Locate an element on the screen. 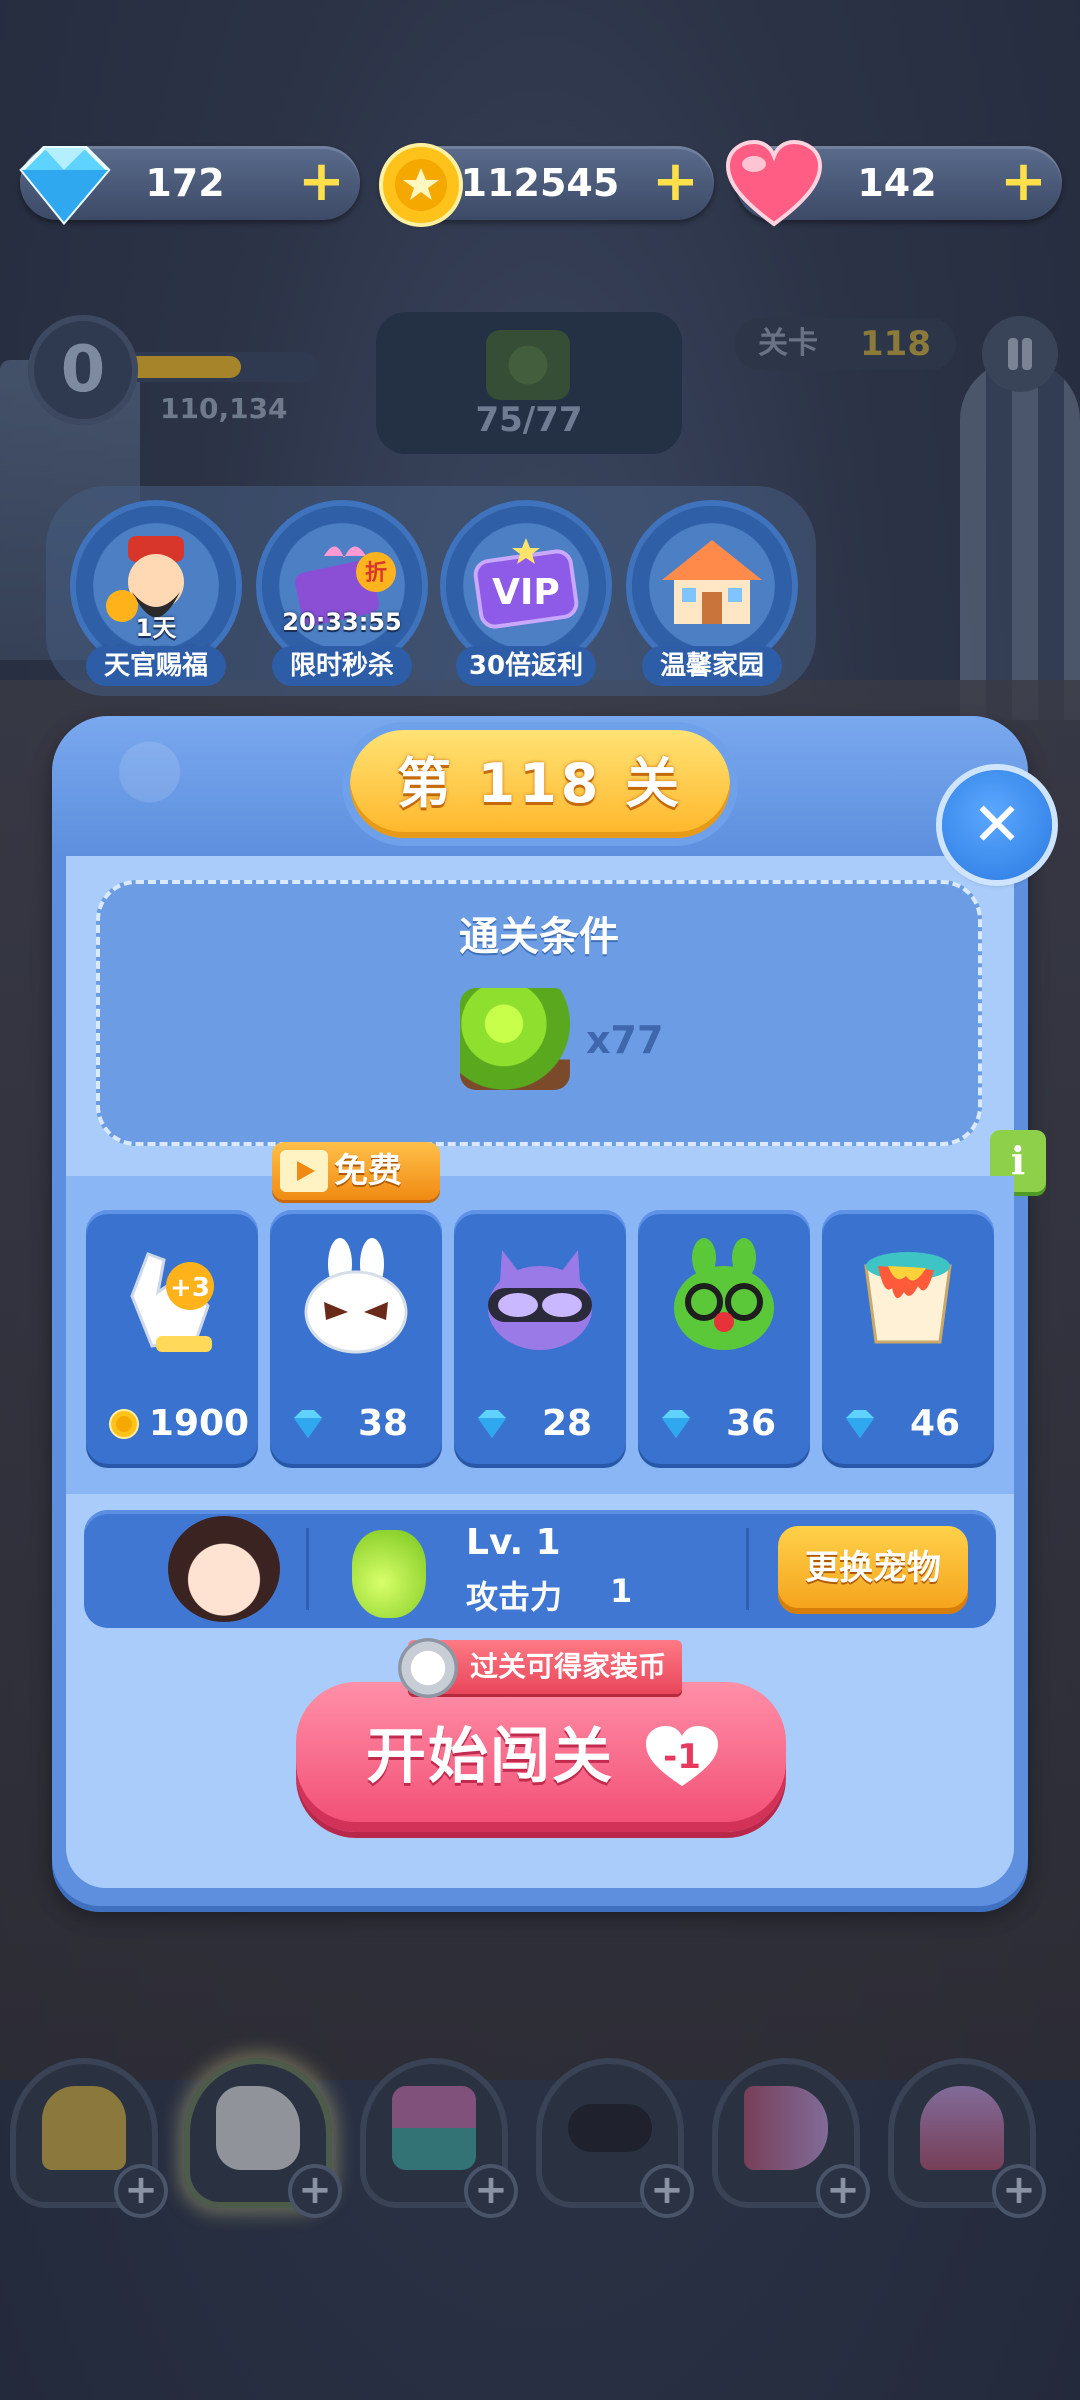 This screenshot has width=1080, height=2400. free-label: 免费 is located at coordinates (368, 1171).